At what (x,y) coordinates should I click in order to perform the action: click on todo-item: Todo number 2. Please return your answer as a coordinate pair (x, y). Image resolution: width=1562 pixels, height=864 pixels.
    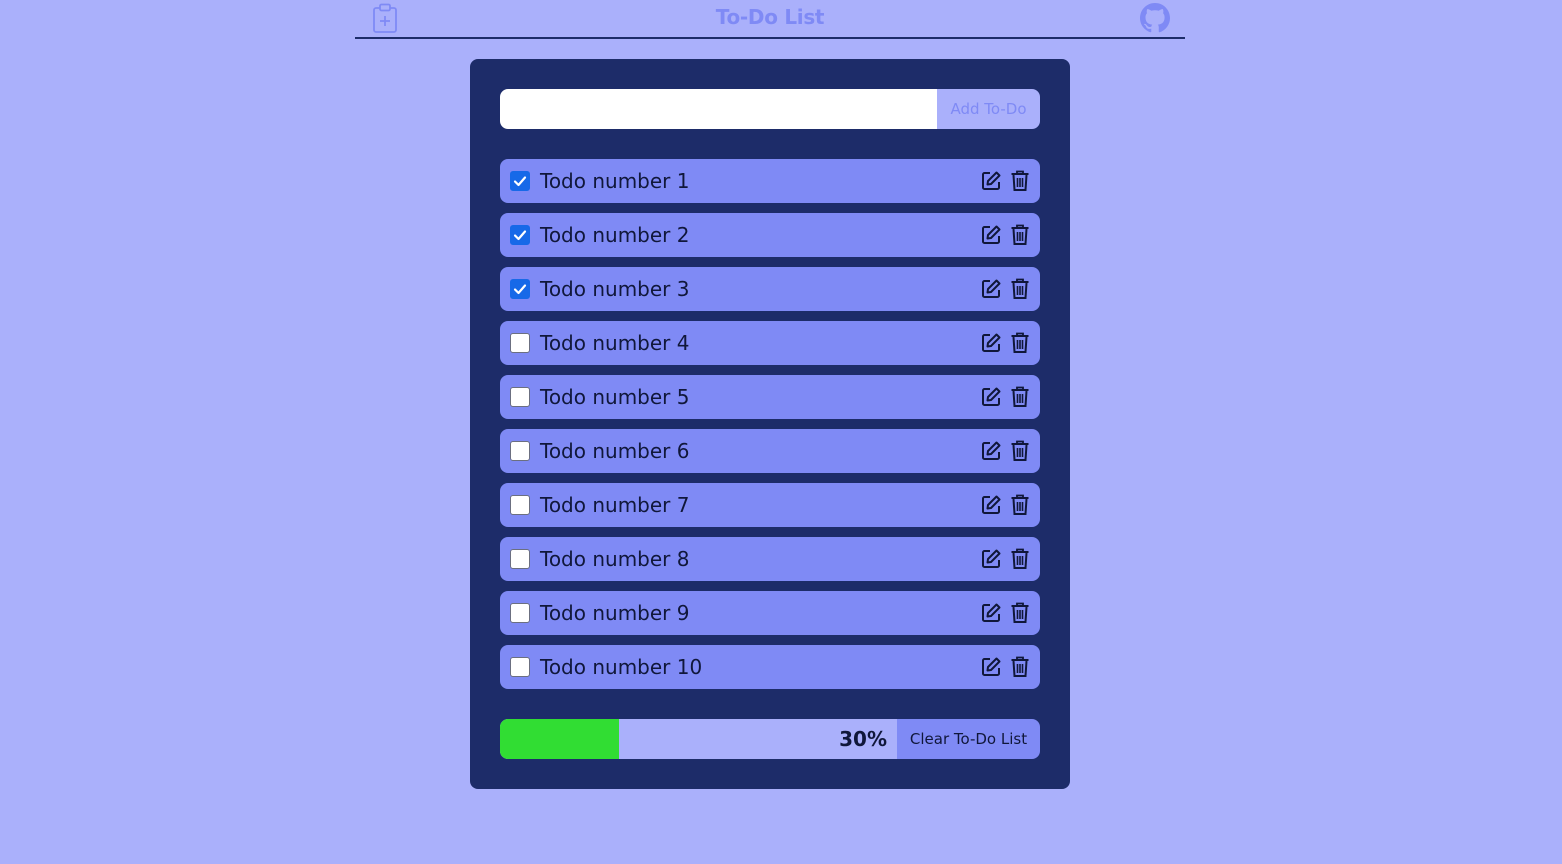
    Looking at the image, I should click on (770, 235).